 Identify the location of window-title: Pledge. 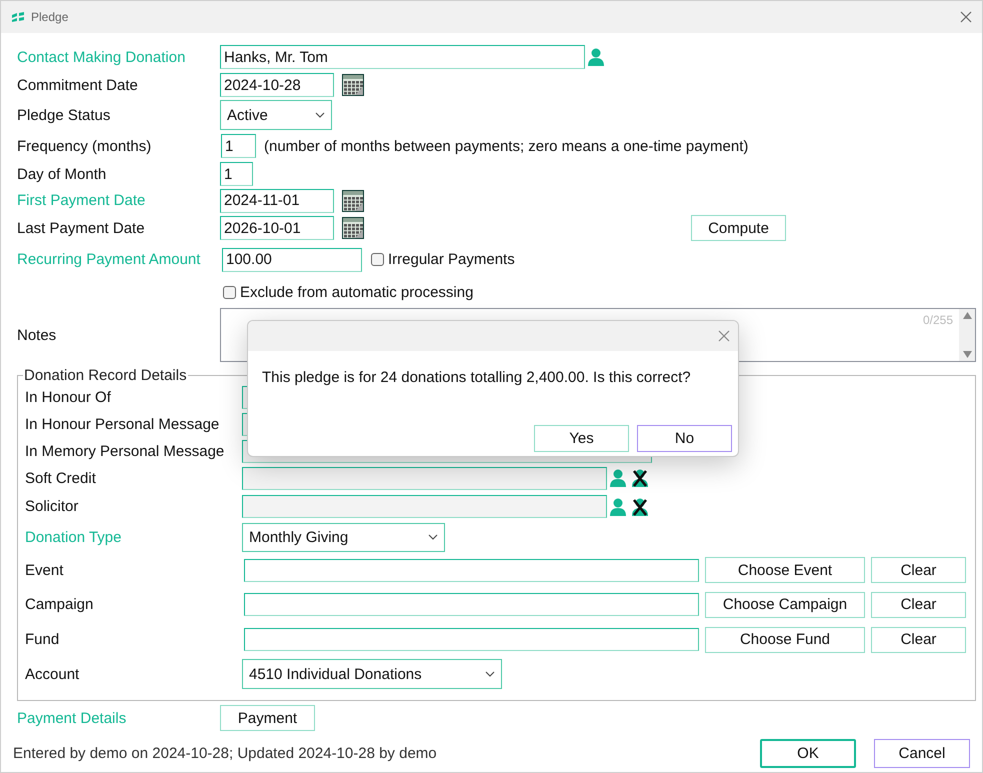
(49, 17).